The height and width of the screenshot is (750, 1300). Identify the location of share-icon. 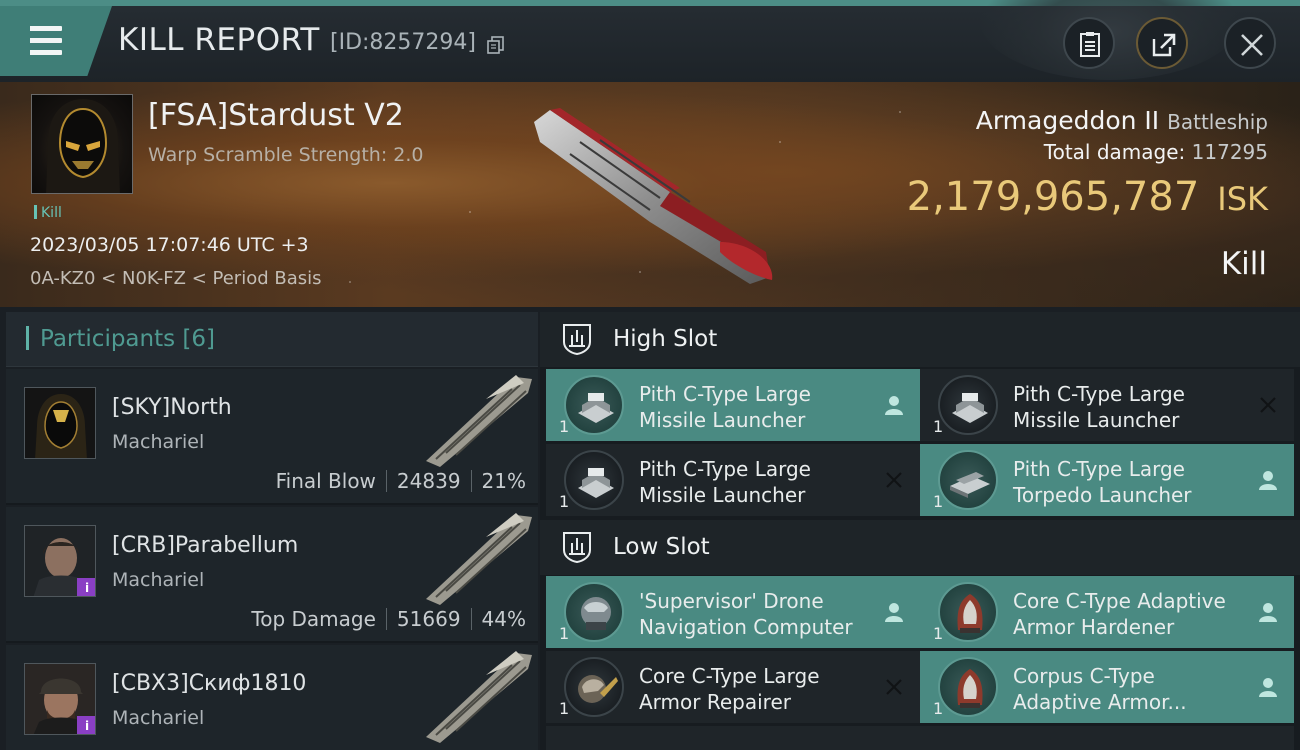
(1164, 45).